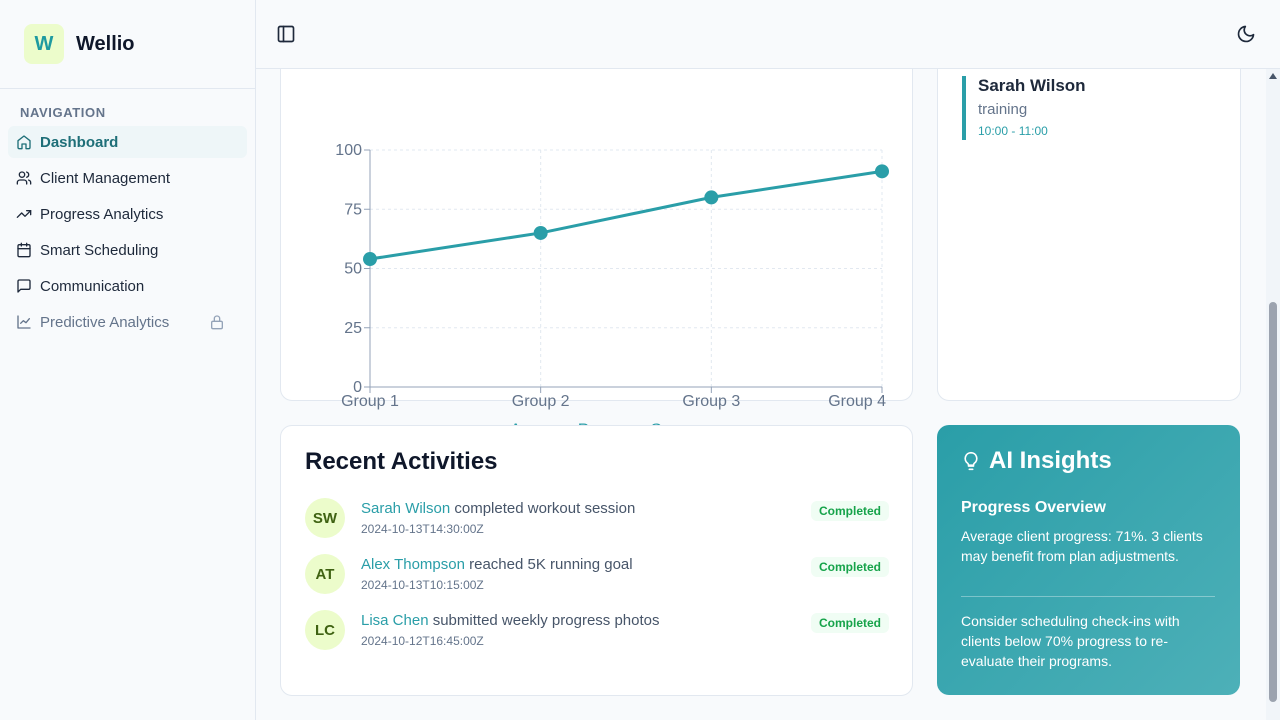 The width and height of the screenshot is (1280, 720). I want to click on brand: W Wellio, so click(127, 44).